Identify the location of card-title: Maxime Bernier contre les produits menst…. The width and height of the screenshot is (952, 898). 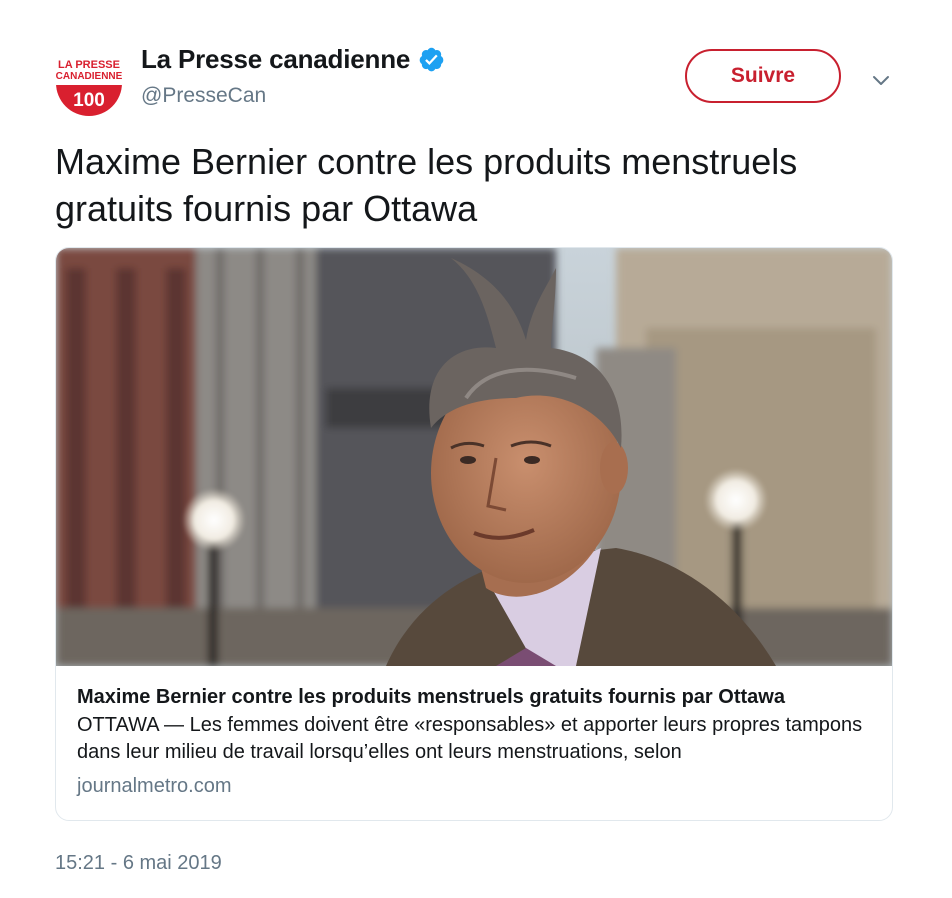
(431, 697).